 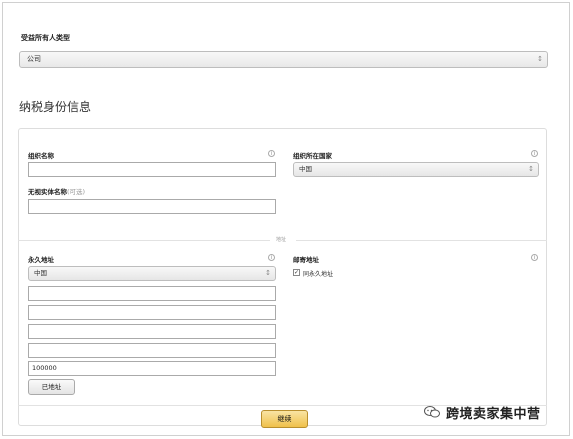 What do you see at coordinates (152, 350) in the screenshot?
I see `region-input` at bounding box center [152, 350].